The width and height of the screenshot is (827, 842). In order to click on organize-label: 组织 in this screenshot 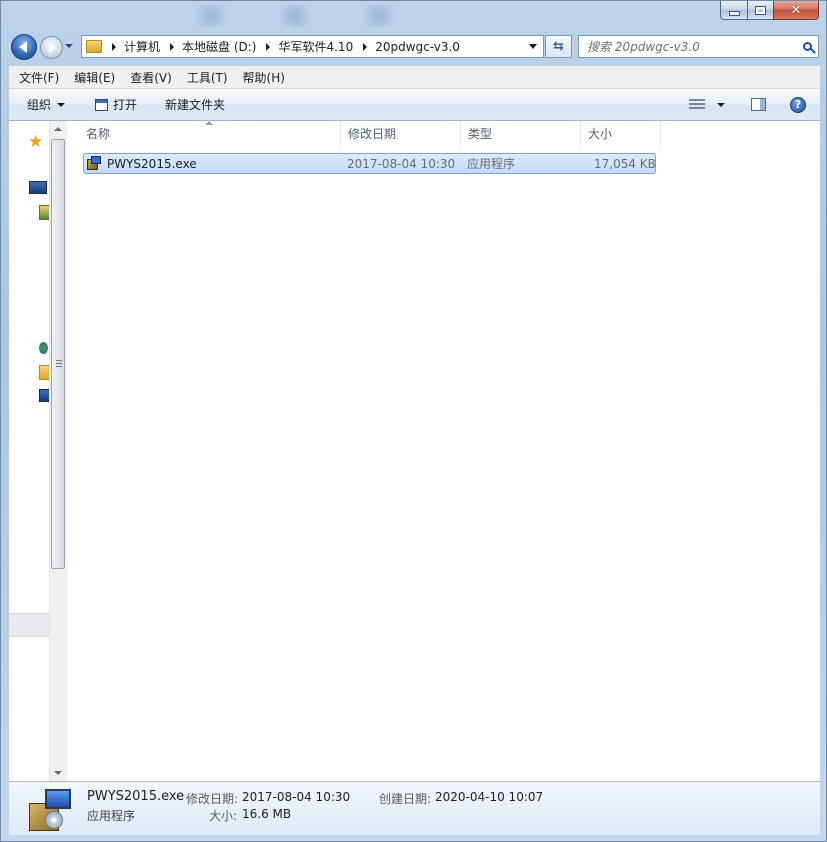, I will do `click(39, 105)`.